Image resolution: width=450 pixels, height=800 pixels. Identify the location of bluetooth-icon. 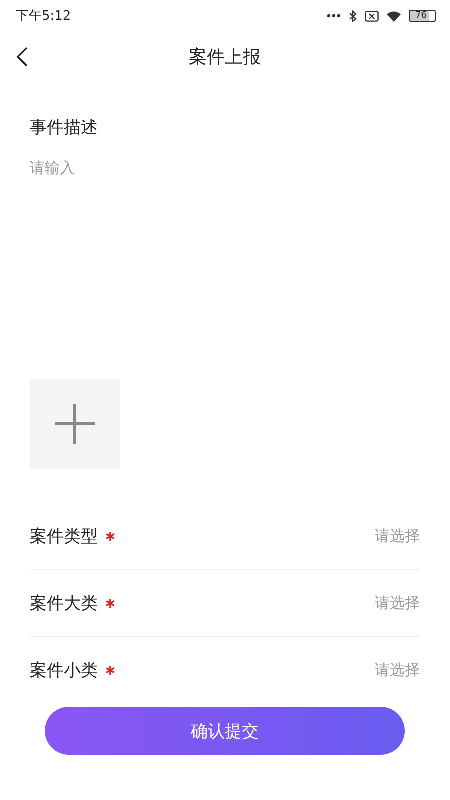
(352, 16).